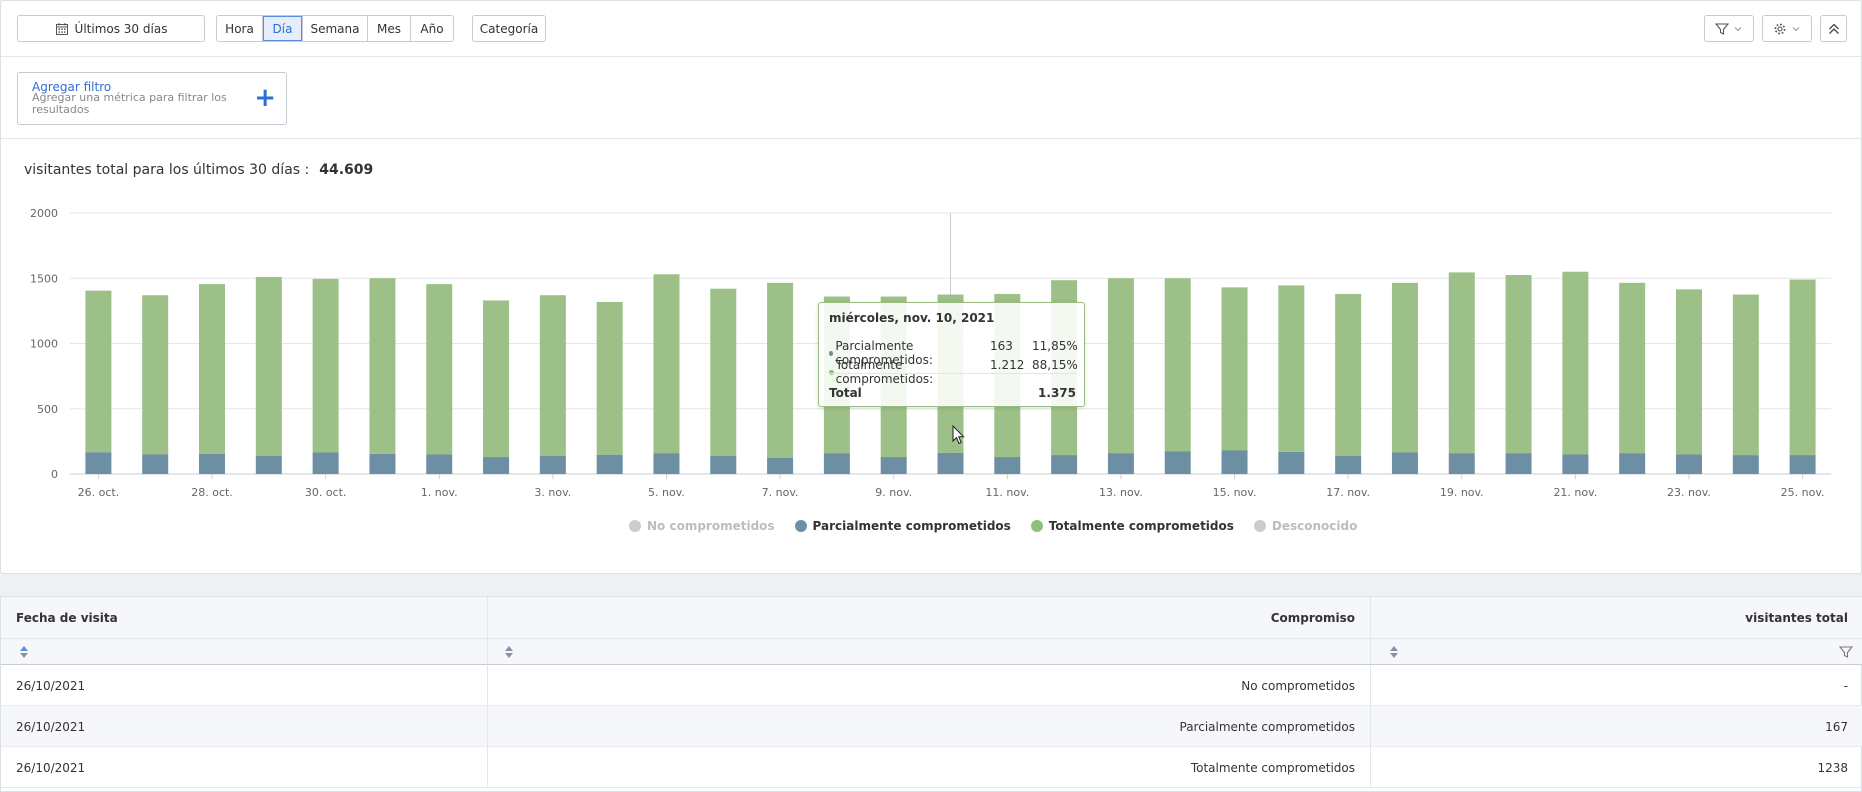 This screenshot has width=1862, height=792. Describe the element at coordinates (265, 98) in the screenshot. I see `plus-icon: +` at that location.